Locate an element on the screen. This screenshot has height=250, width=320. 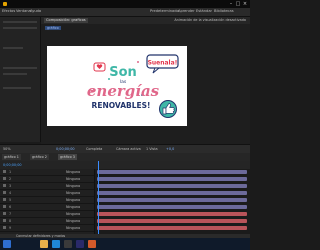
viewer-timecode: 0;00;00;00 is located at coordinates (65, 149).